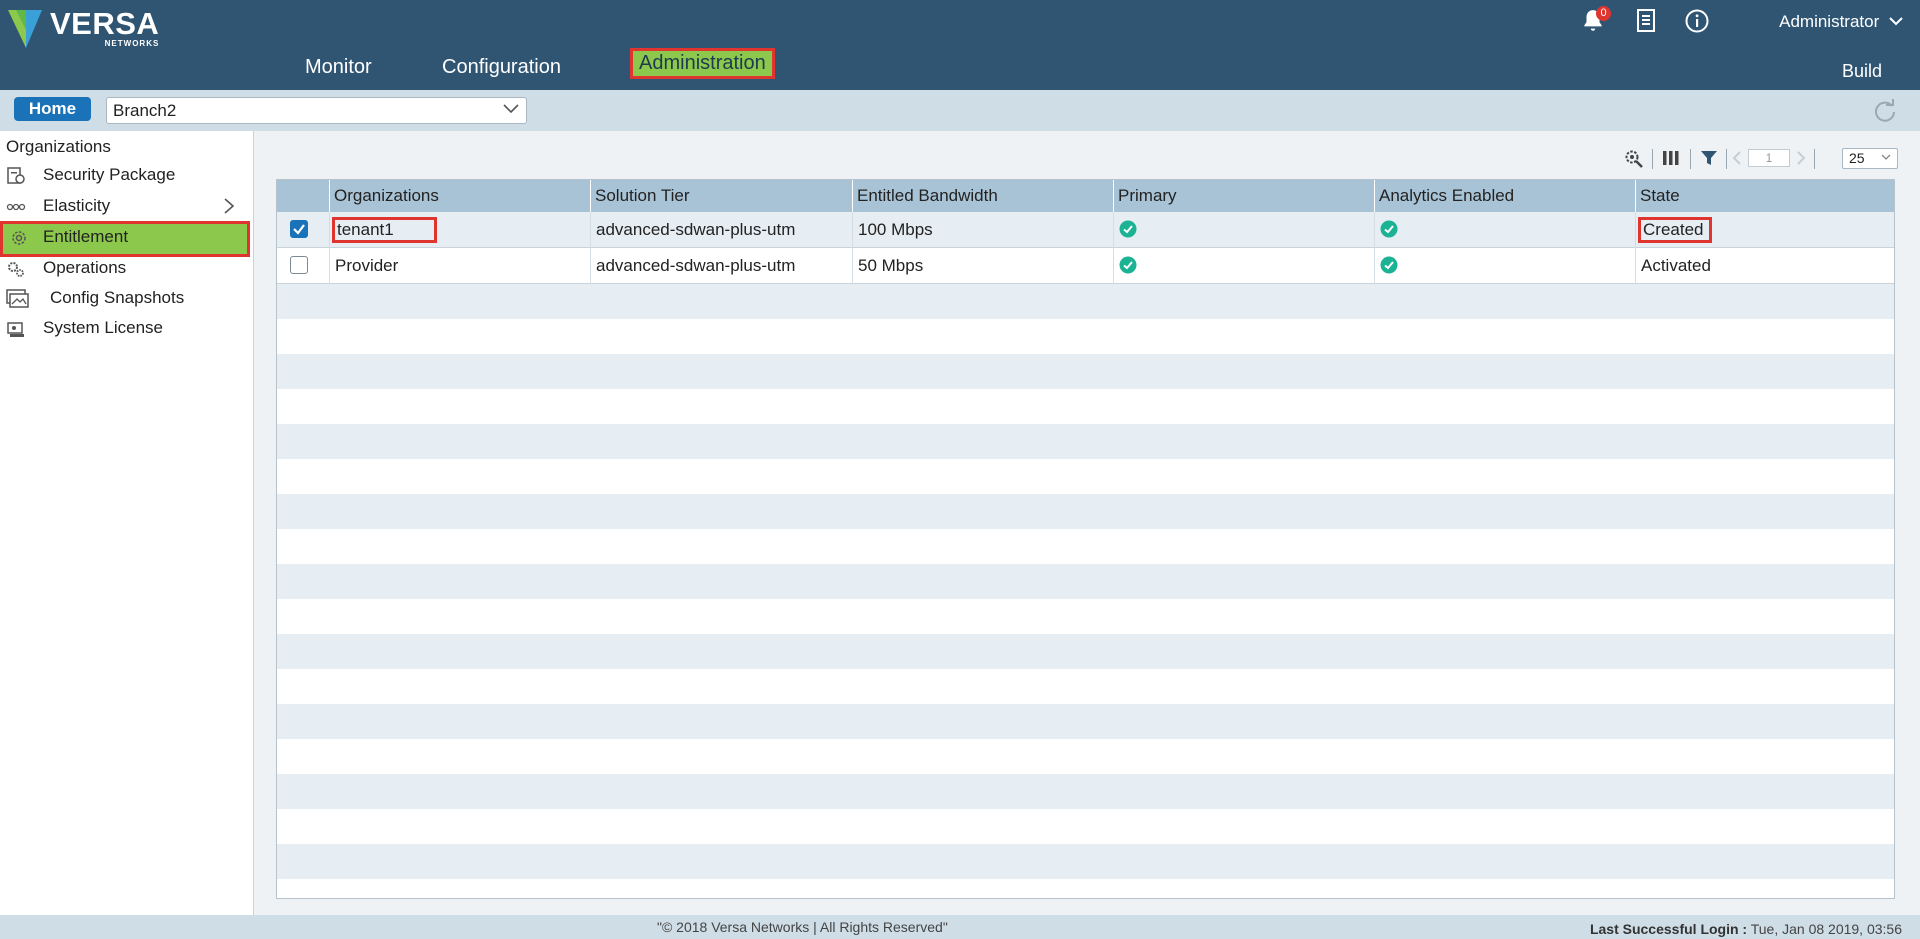  Describe the element at coordinates (983, 196) in the screenshot. I see `column-header-entitled-bandwidth: Entitled Bandwidth` at that location.